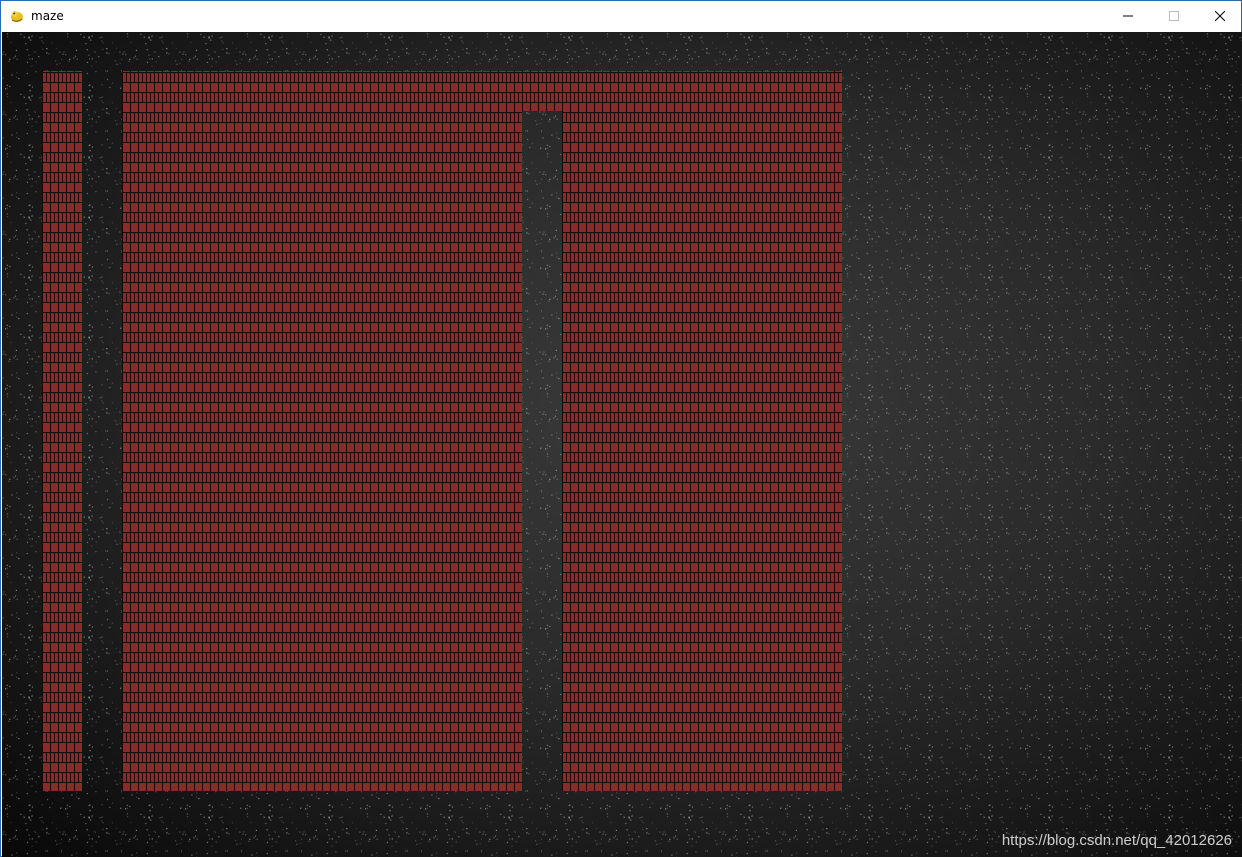 The image size is (1242, 857). I want to click on maximize-button, so click(1174, 16).